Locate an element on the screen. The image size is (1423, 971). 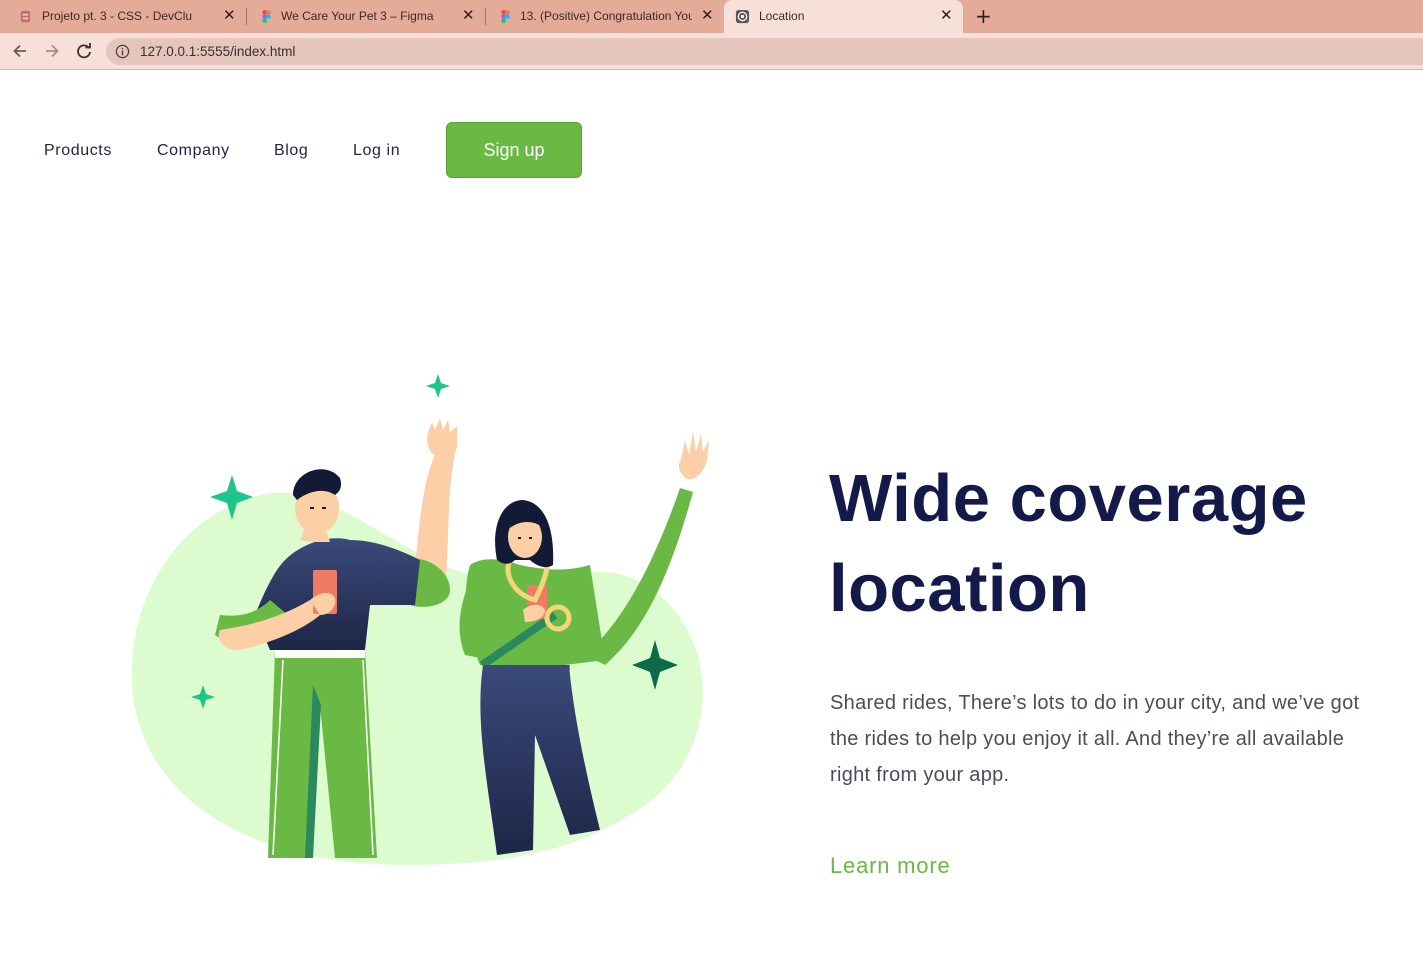
tab-title: 13. (Positive) Congratulation You is located at coordinates (606, 16).